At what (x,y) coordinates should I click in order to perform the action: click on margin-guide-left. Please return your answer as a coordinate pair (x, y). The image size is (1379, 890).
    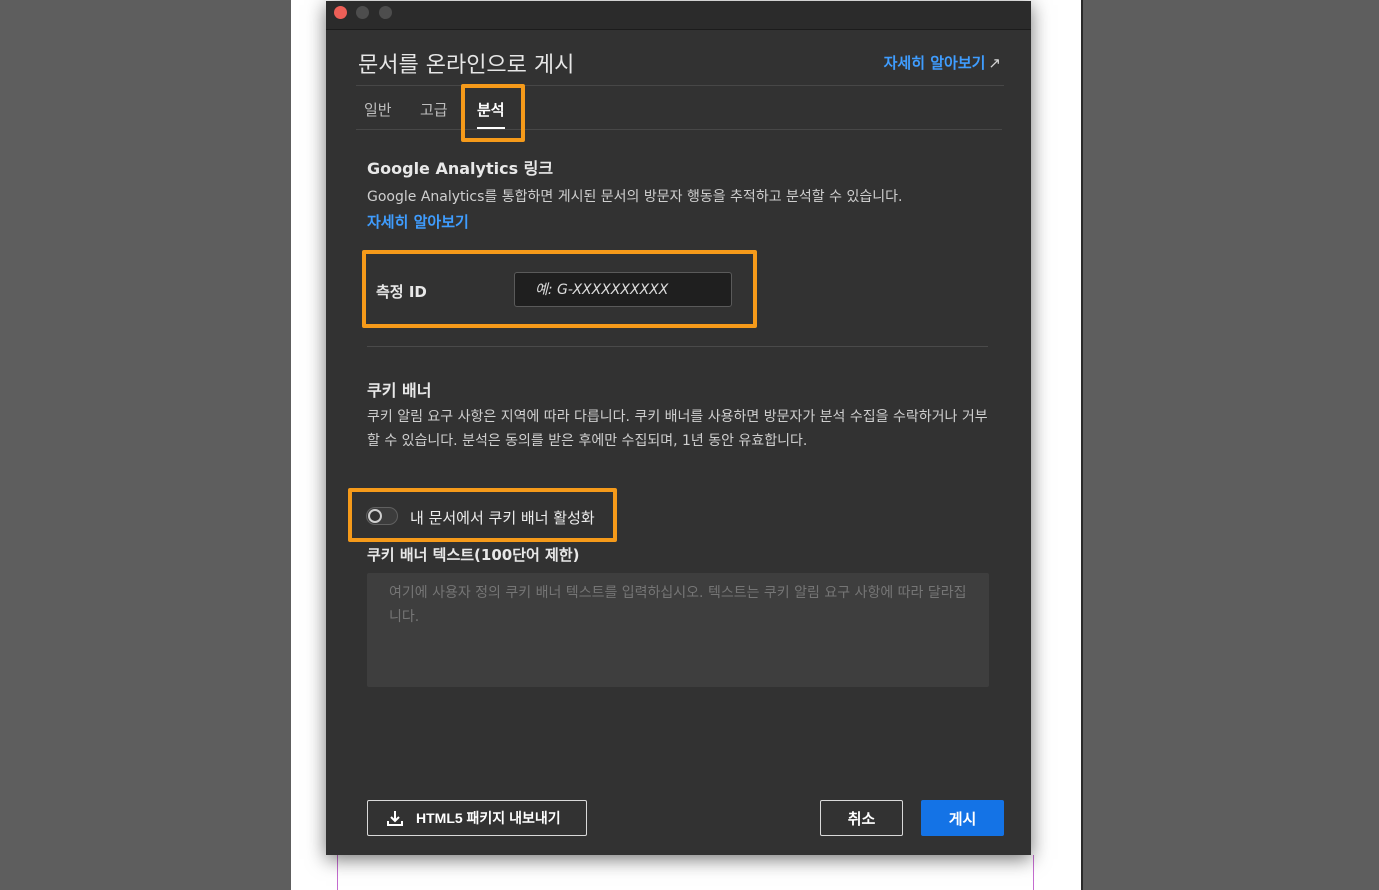
    Looking at the image, I should click on (337, 872).